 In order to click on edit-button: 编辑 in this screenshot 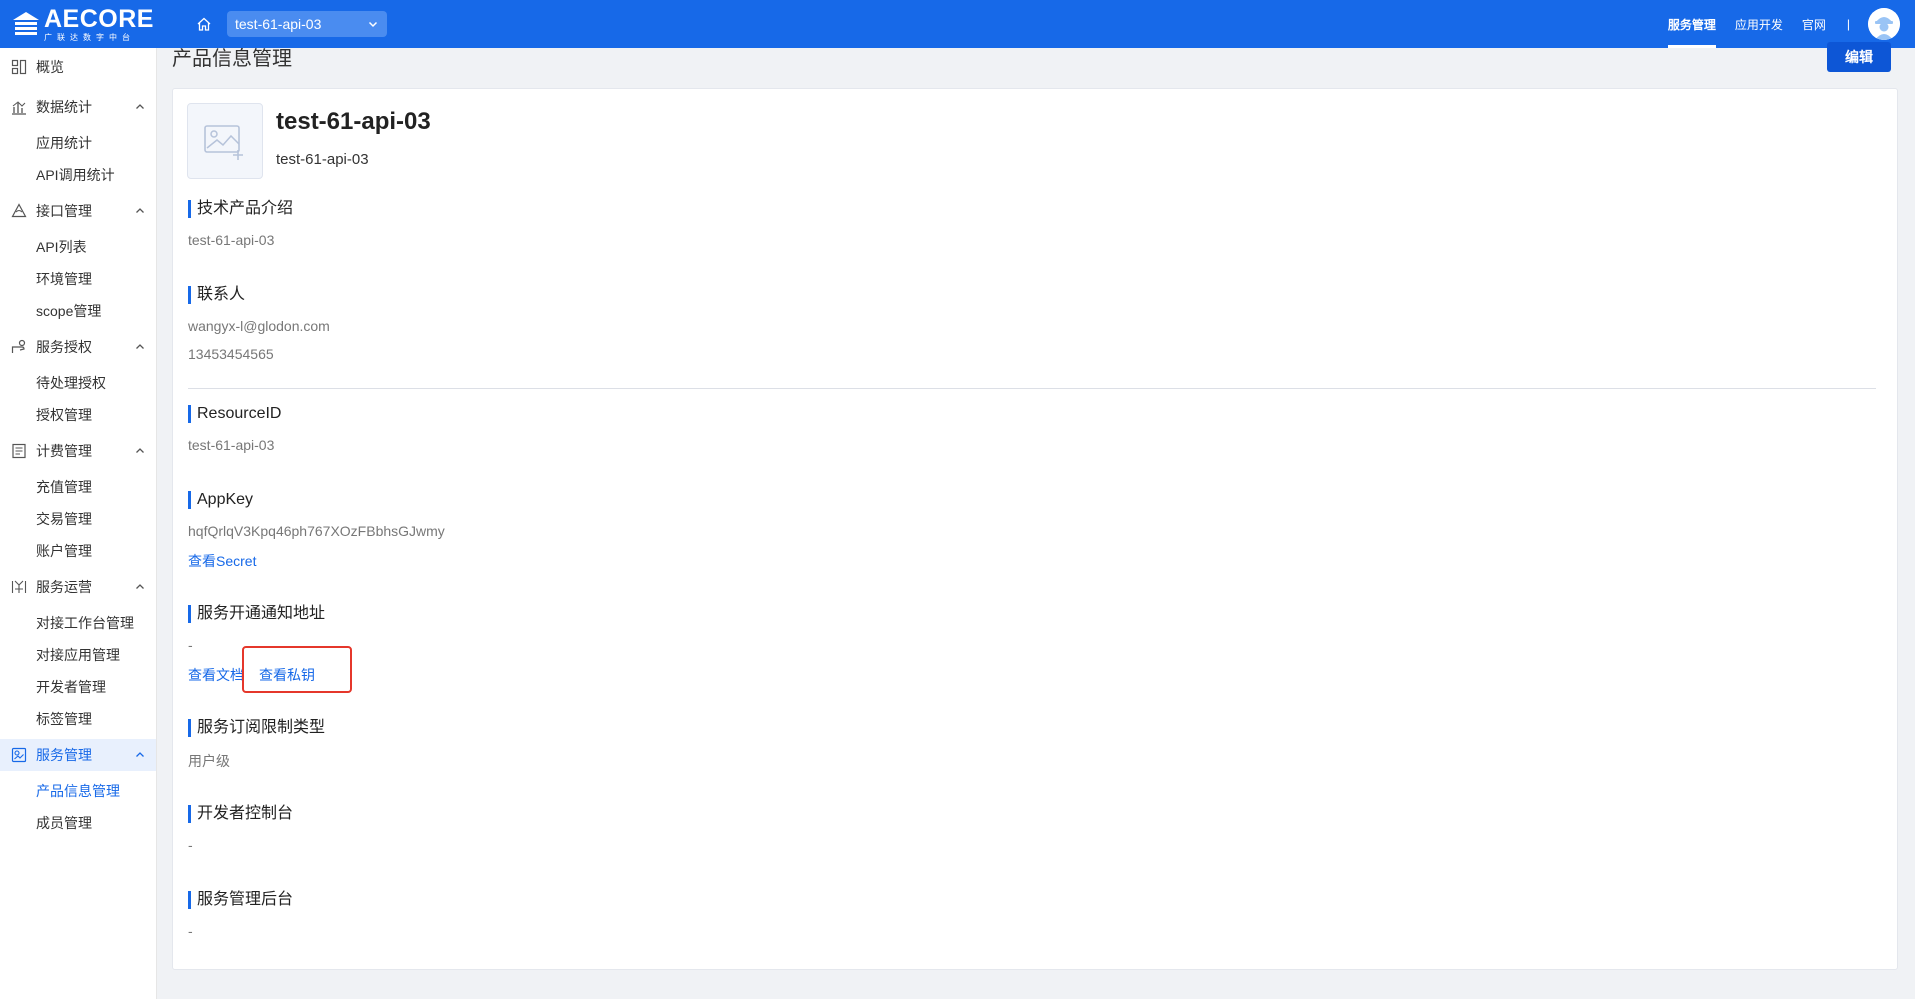, I will do `click(1859, 57)`.